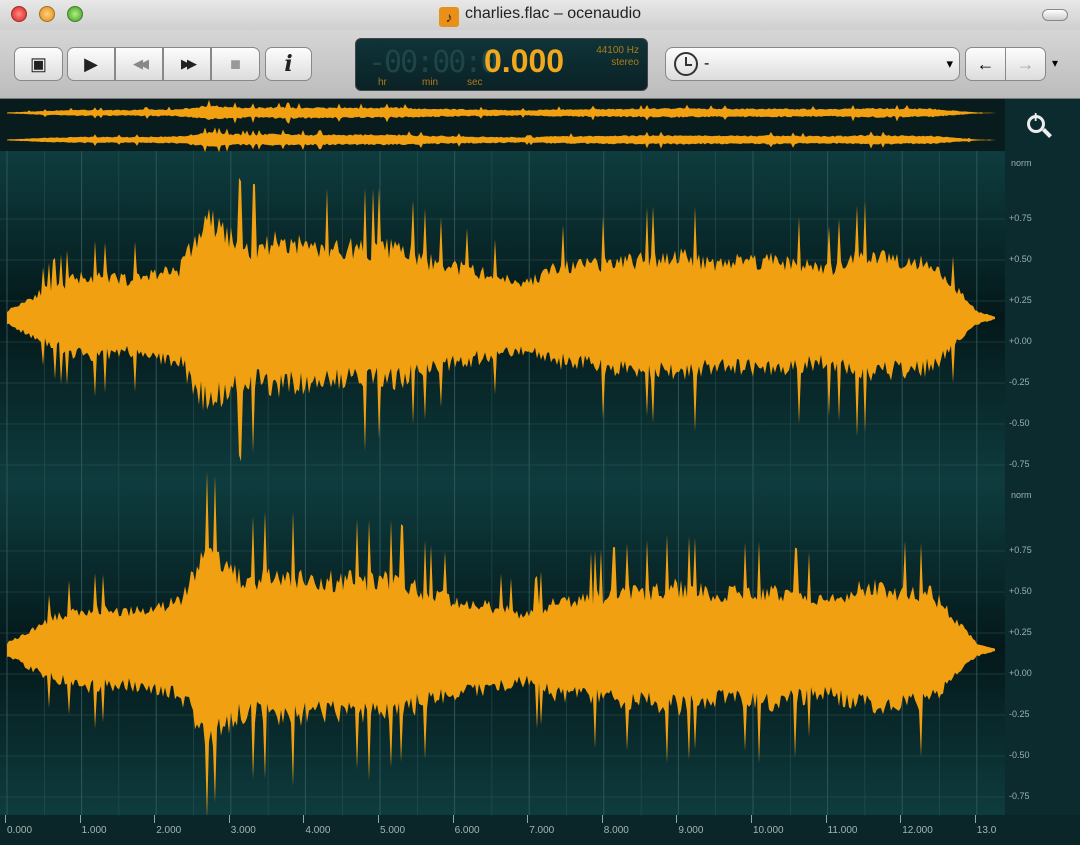  Describe the element at coordinates (812, 64) in the screenshot. I see `history-combobox: - ▾` at that location.